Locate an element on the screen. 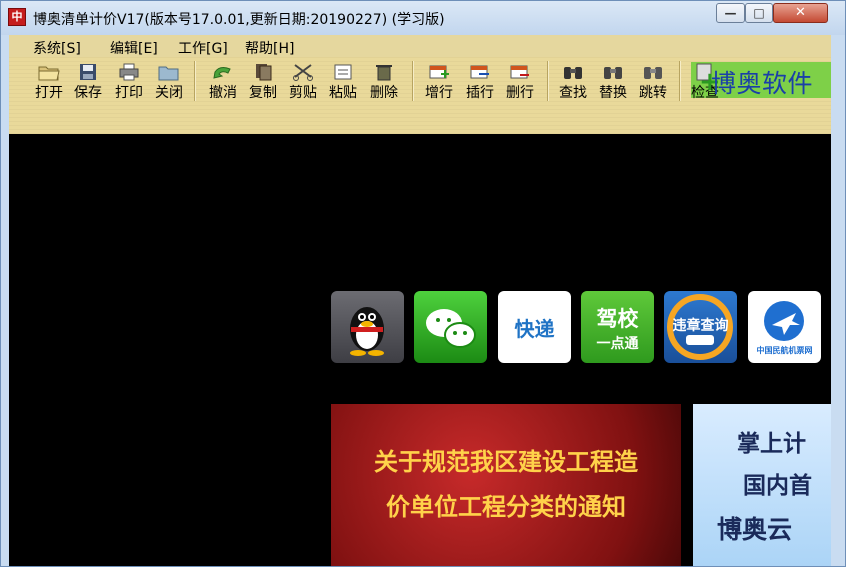  weizhang-label: 违章查询 is located at coordinates (700, 326).